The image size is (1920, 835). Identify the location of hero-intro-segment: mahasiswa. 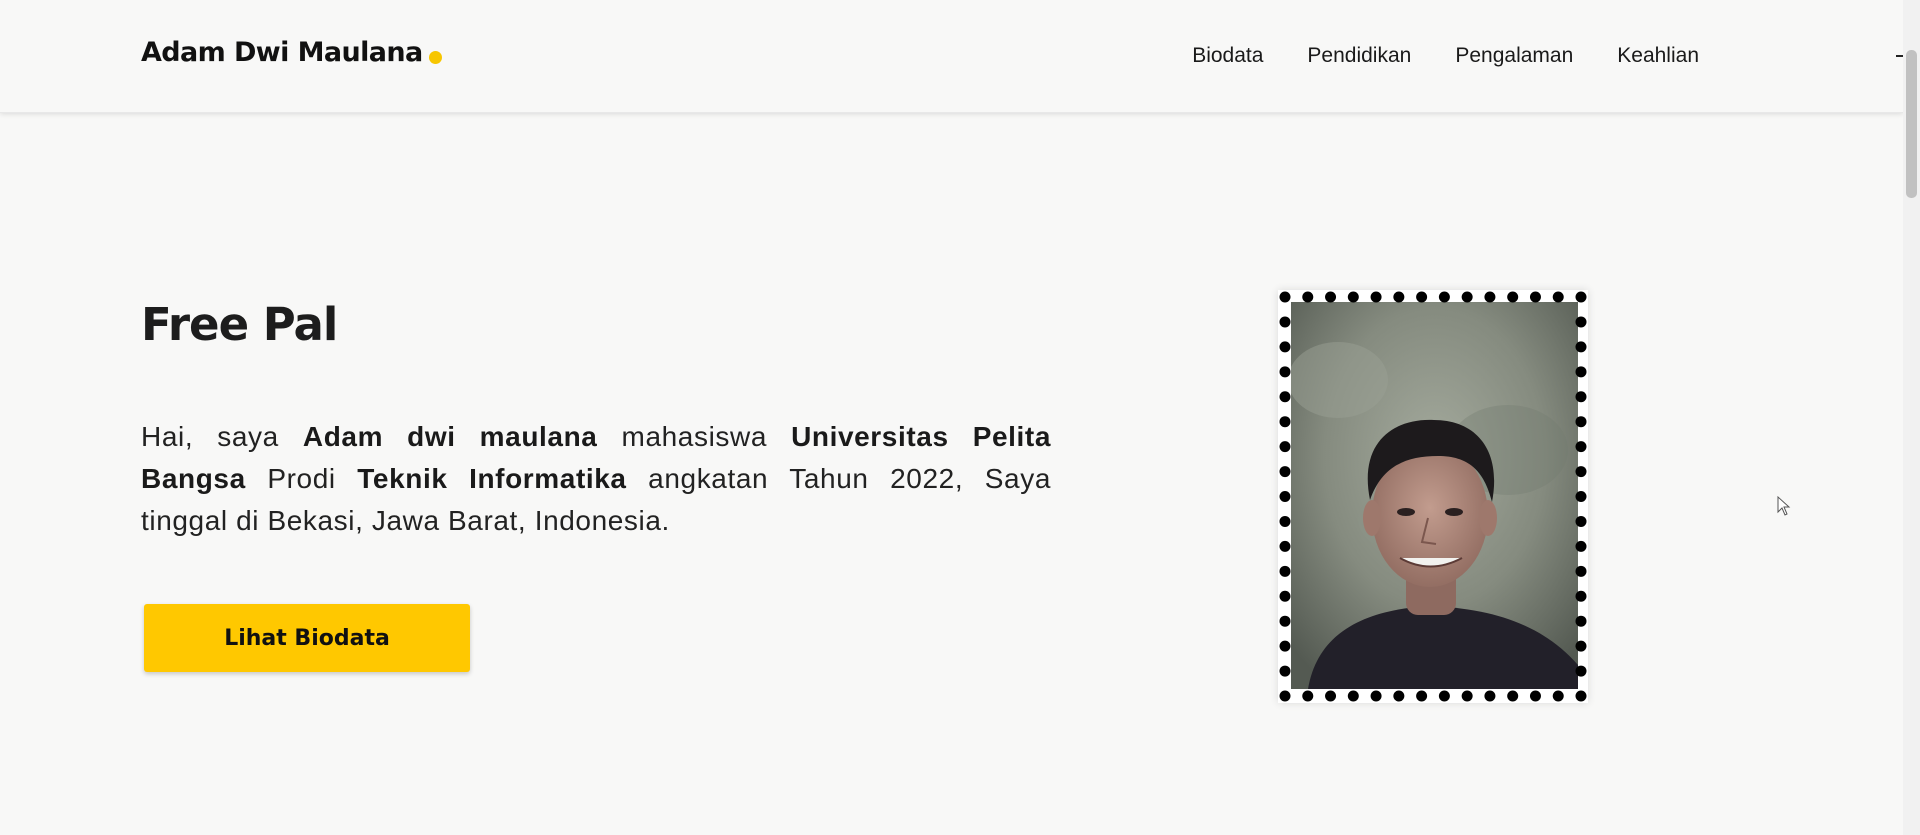
(694, 436).